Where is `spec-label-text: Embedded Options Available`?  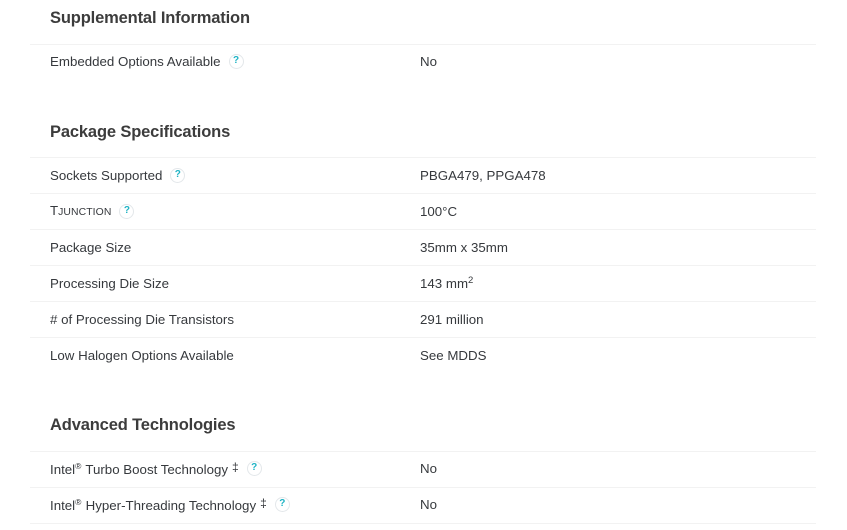
spec-label-text: Embedded Options Available is located at coordinates (135, 62).